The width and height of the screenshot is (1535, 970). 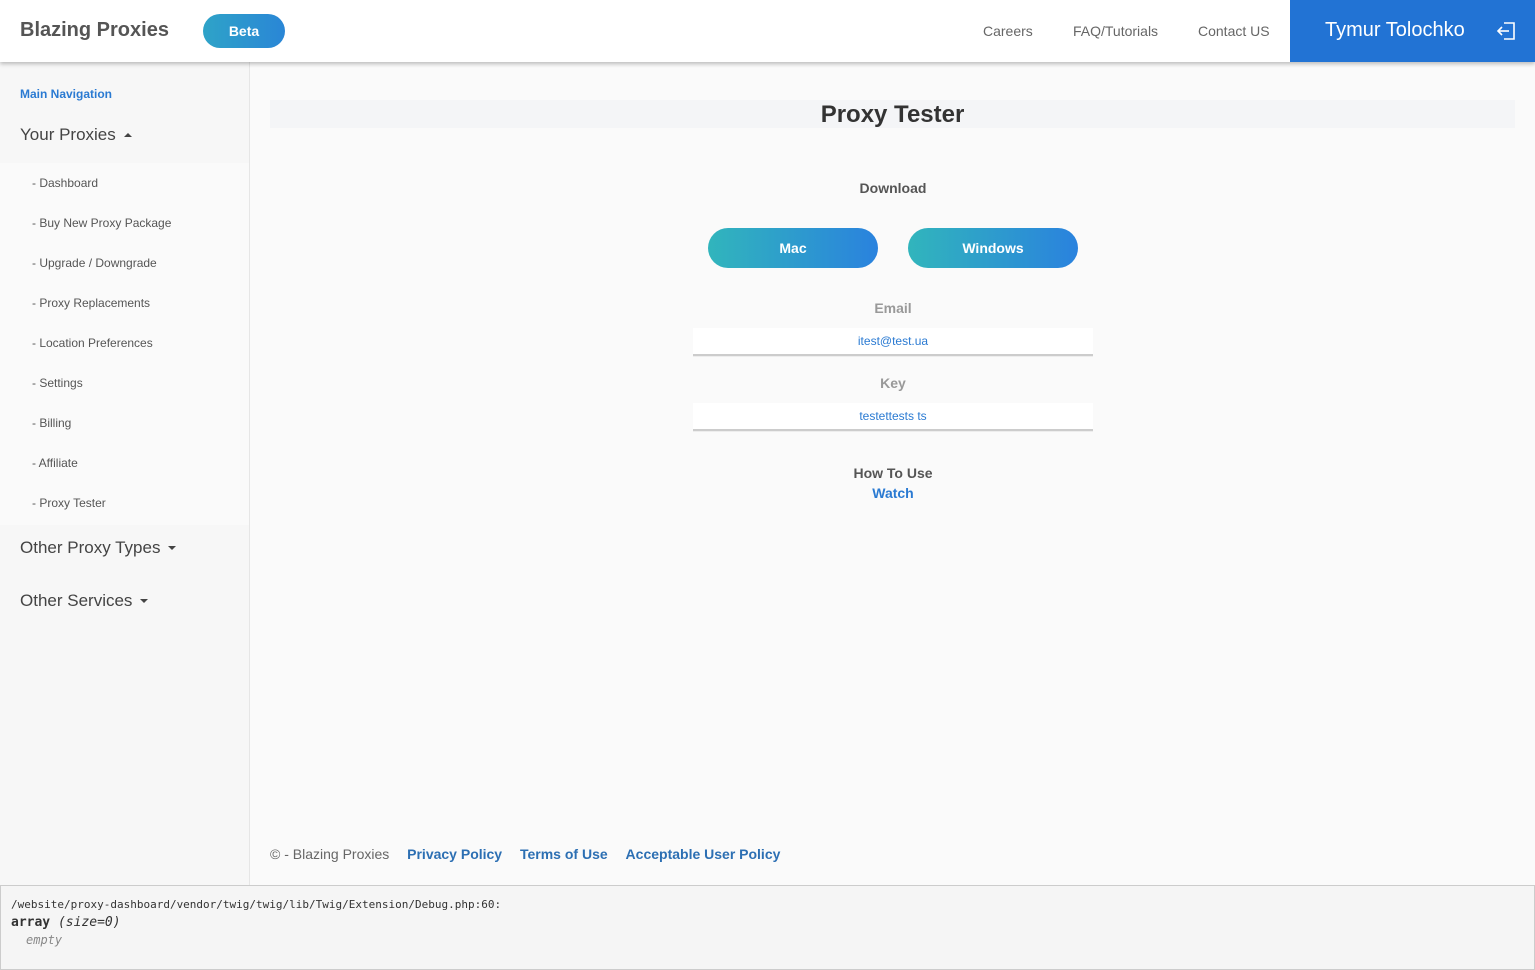 What do you see at coordinates (51, 423) in the screenshot?
I see `sidebar-item-billing: - Billing` at bounding box center [51, 423].